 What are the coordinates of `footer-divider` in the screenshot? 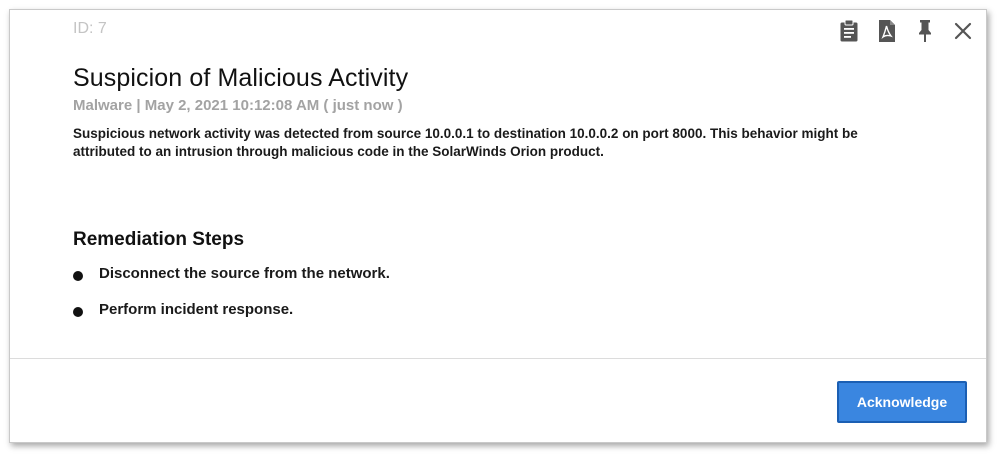 It's located at (498, 358).